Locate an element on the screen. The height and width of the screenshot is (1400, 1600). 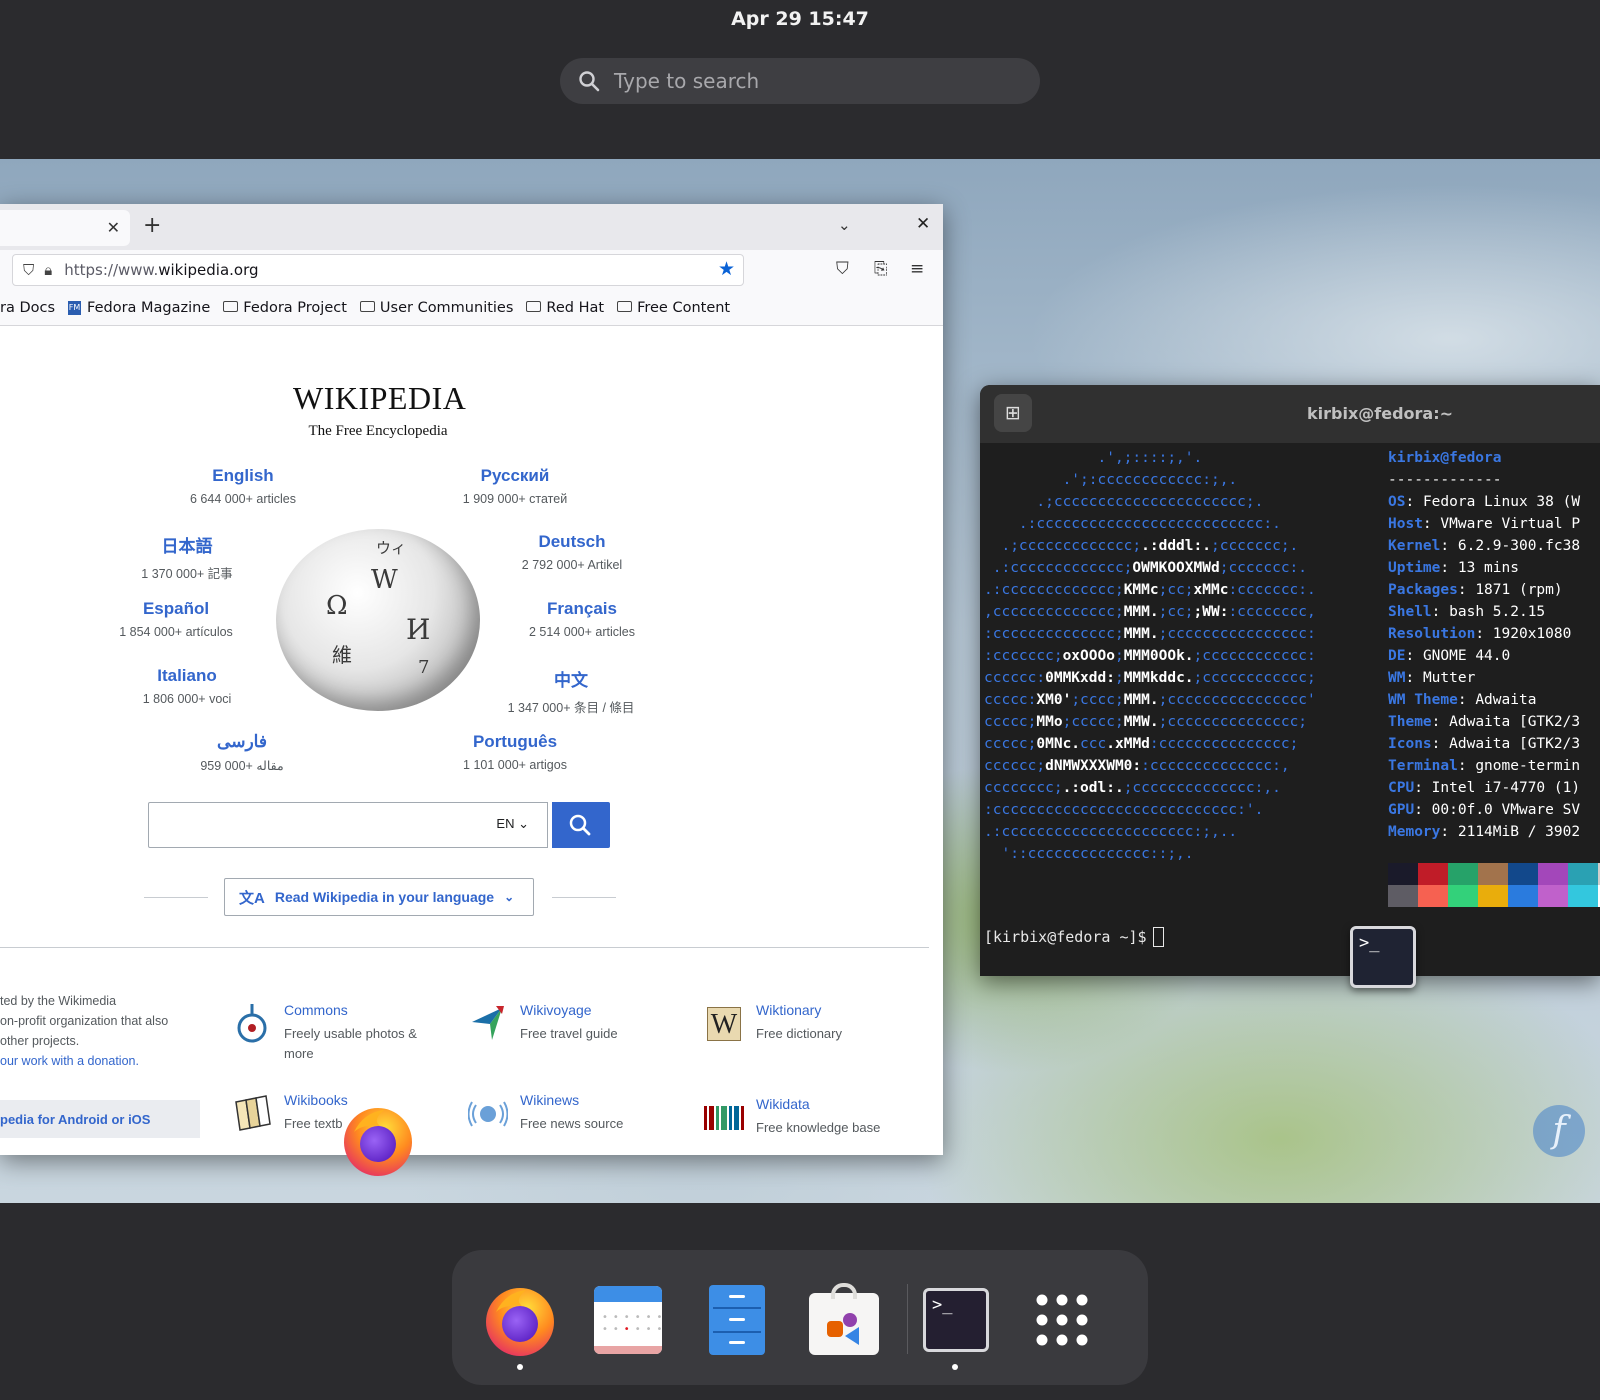
bookmark-free-content: Free Content is located at coordinates (673, 308).